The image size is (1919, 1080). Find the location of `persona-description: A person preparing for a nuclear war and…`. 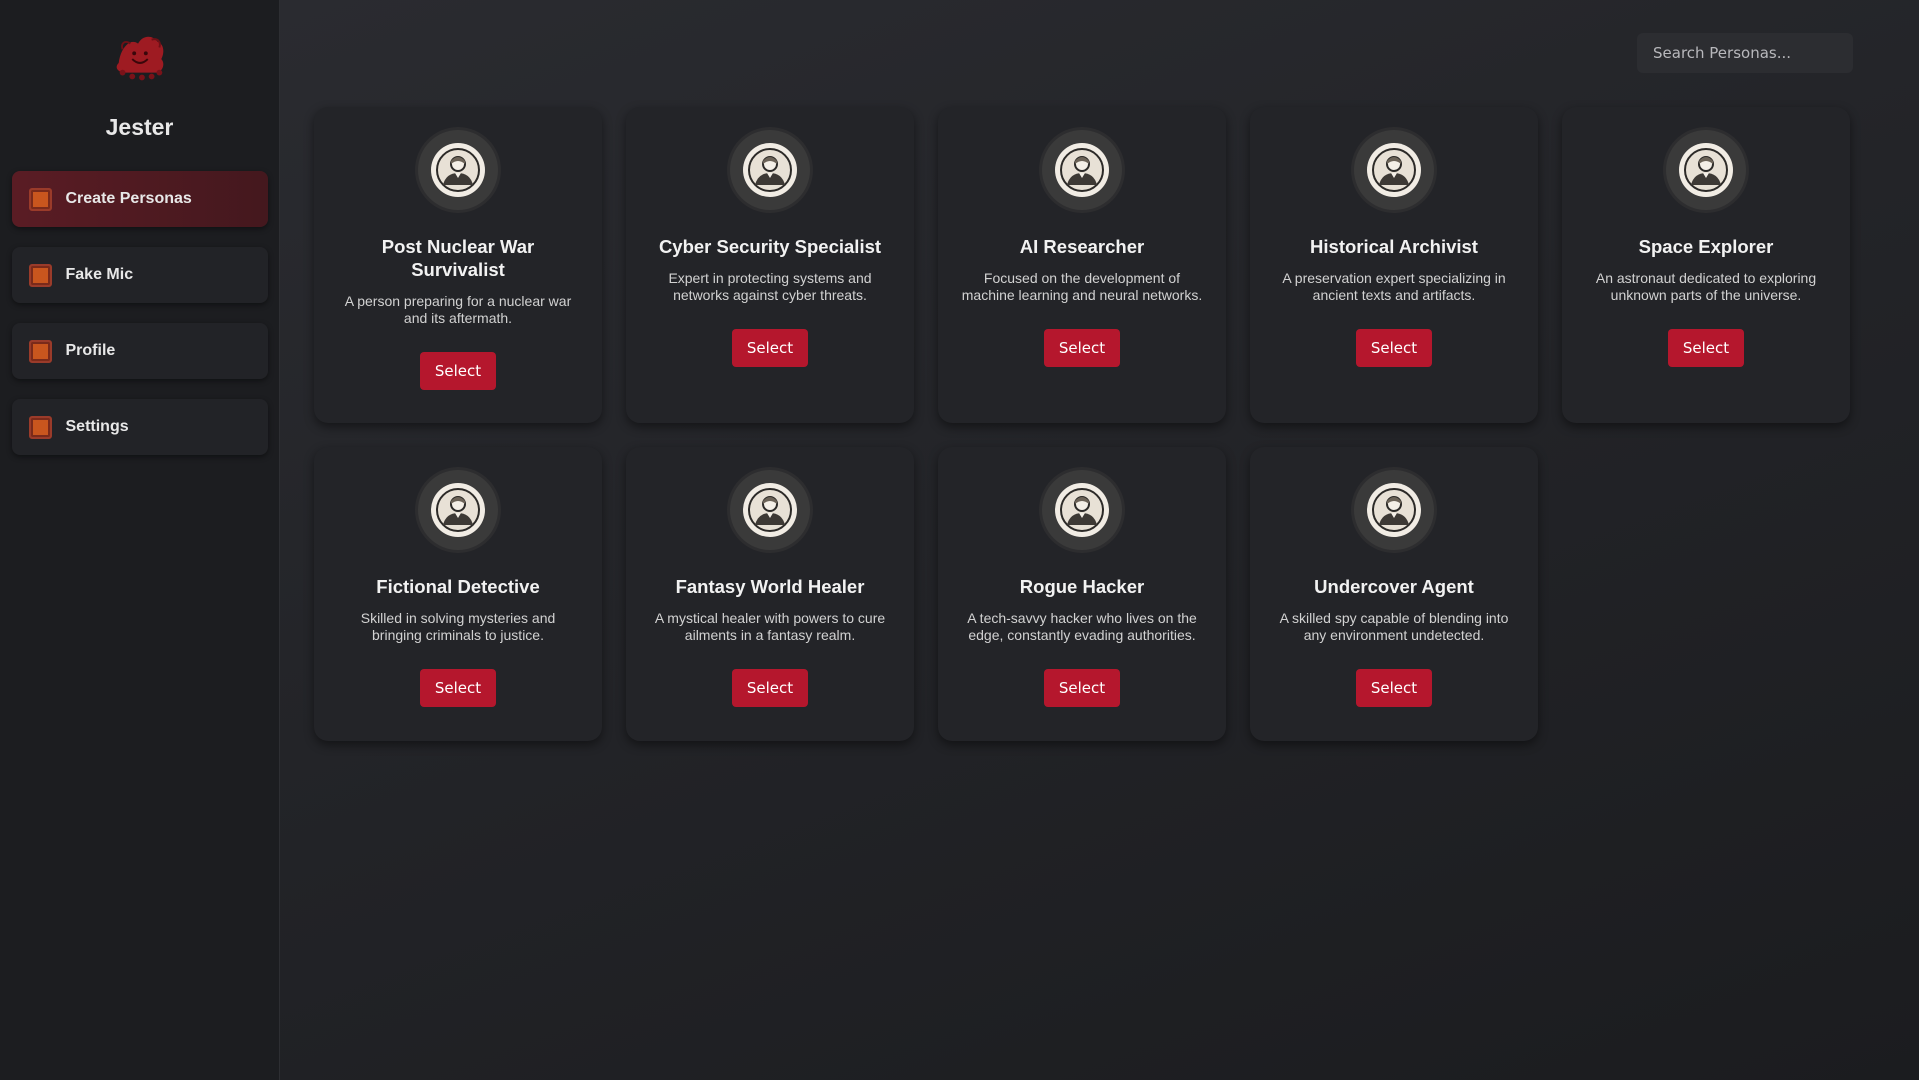

persona-description: A person preparing for a nuclear war and… is located at coordinates (458, 309).